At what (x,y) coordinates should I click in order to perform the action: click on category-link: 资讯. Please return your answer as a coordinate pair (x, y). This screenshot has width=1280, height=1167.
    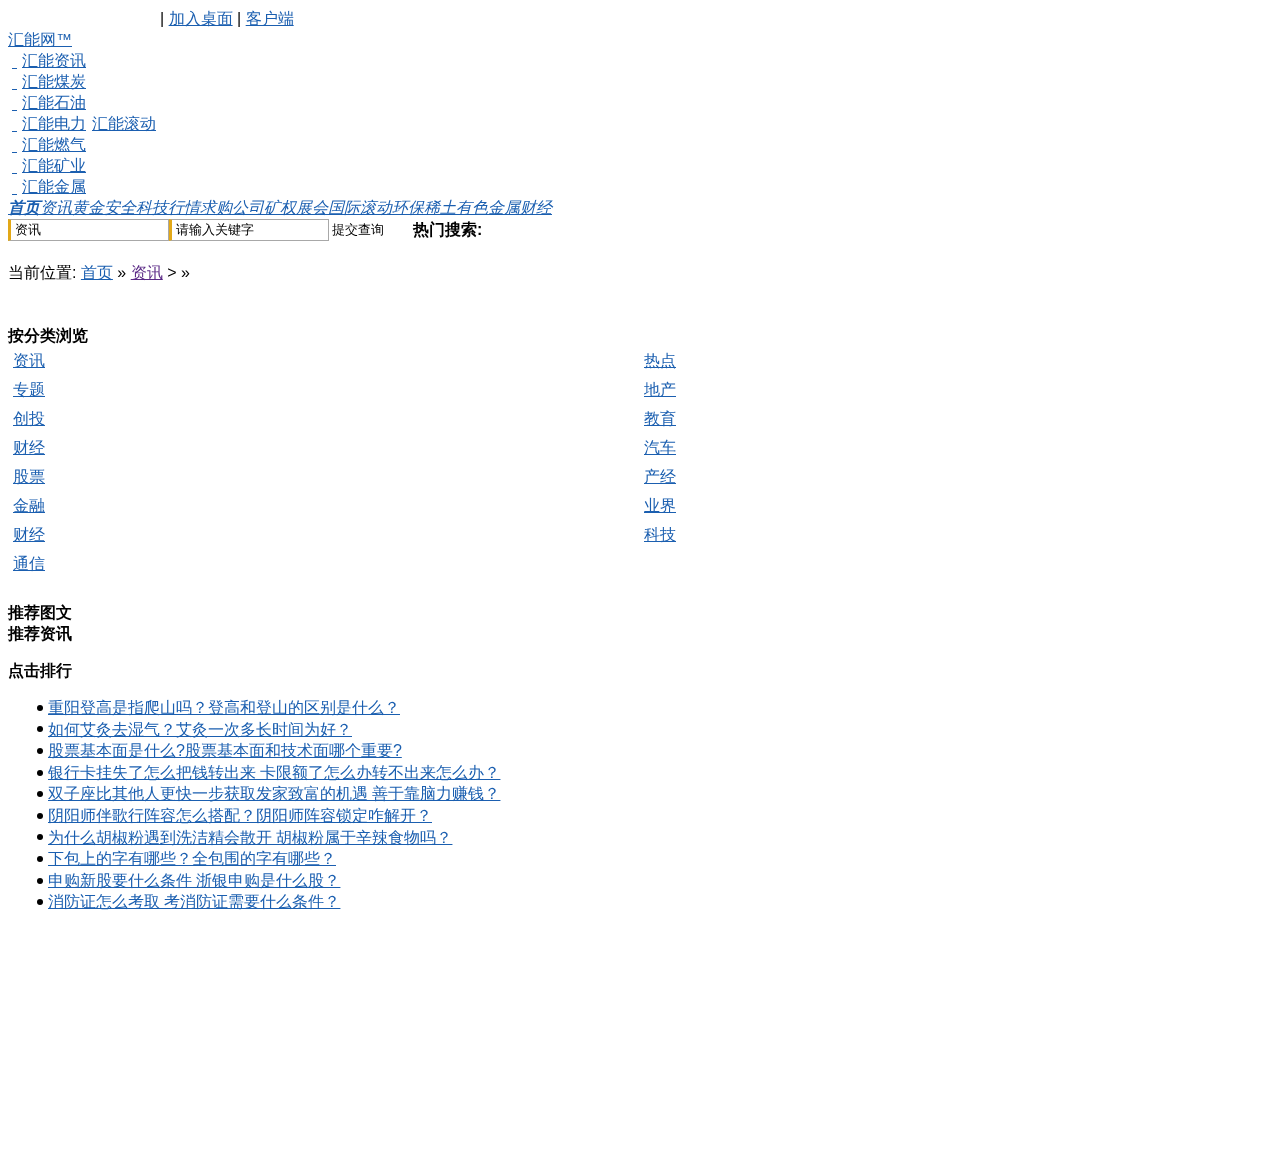
    Looking at the image, I should click on (29, 360).